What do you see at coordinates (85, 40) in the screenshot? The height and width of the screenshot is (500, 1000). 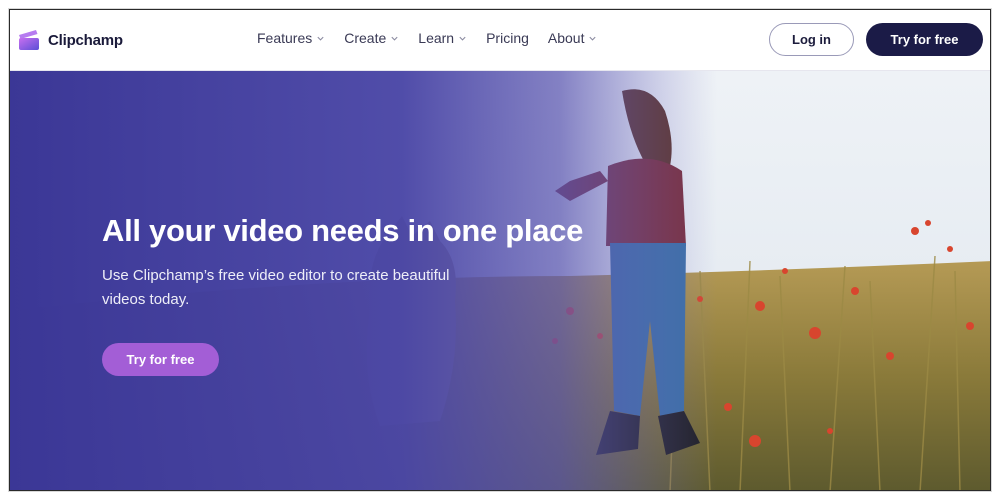 I see `brand-name: Clipchamp` at bounding box center [85, 40].